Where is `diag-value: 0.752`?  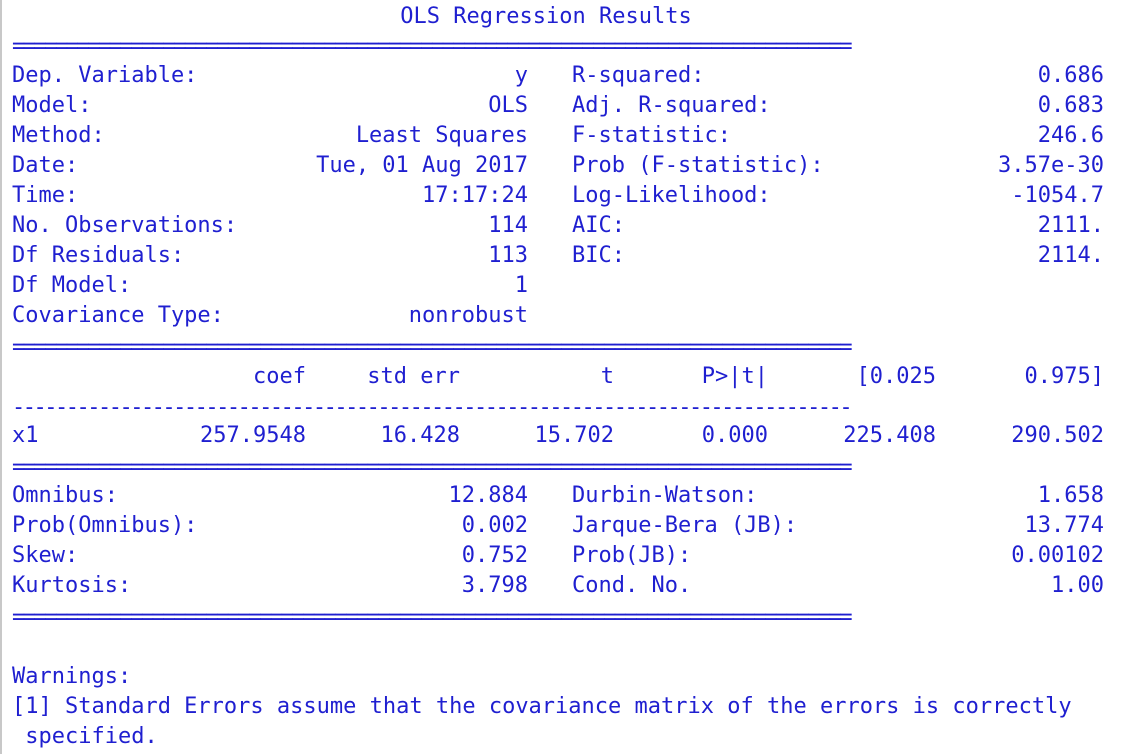 diag-value: 0.752 is located at coordinates (494, 555).